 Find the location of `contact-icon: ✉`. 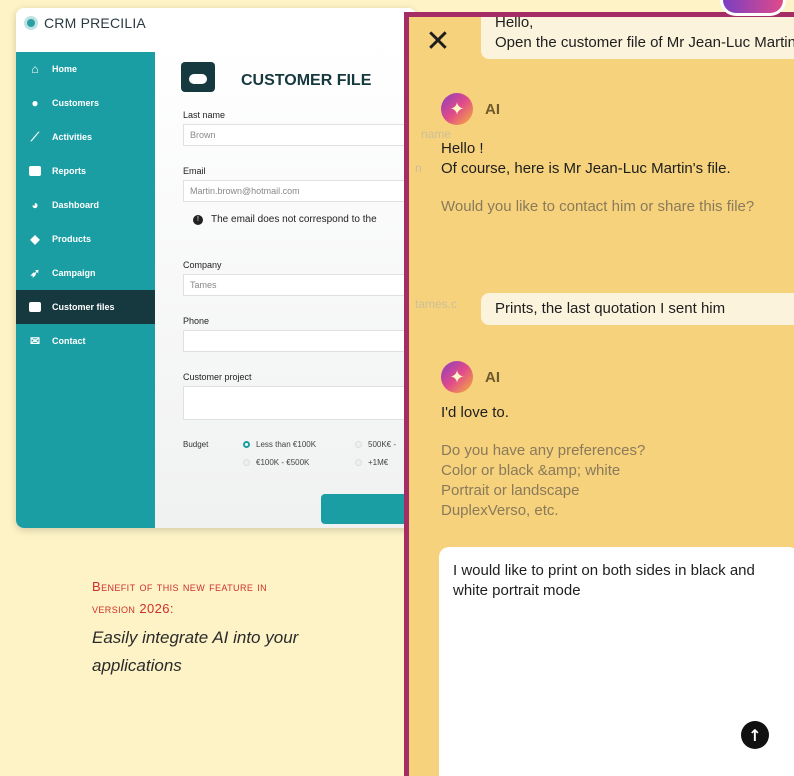

contact-icon: ✉ is located at coordinates (35, 341).